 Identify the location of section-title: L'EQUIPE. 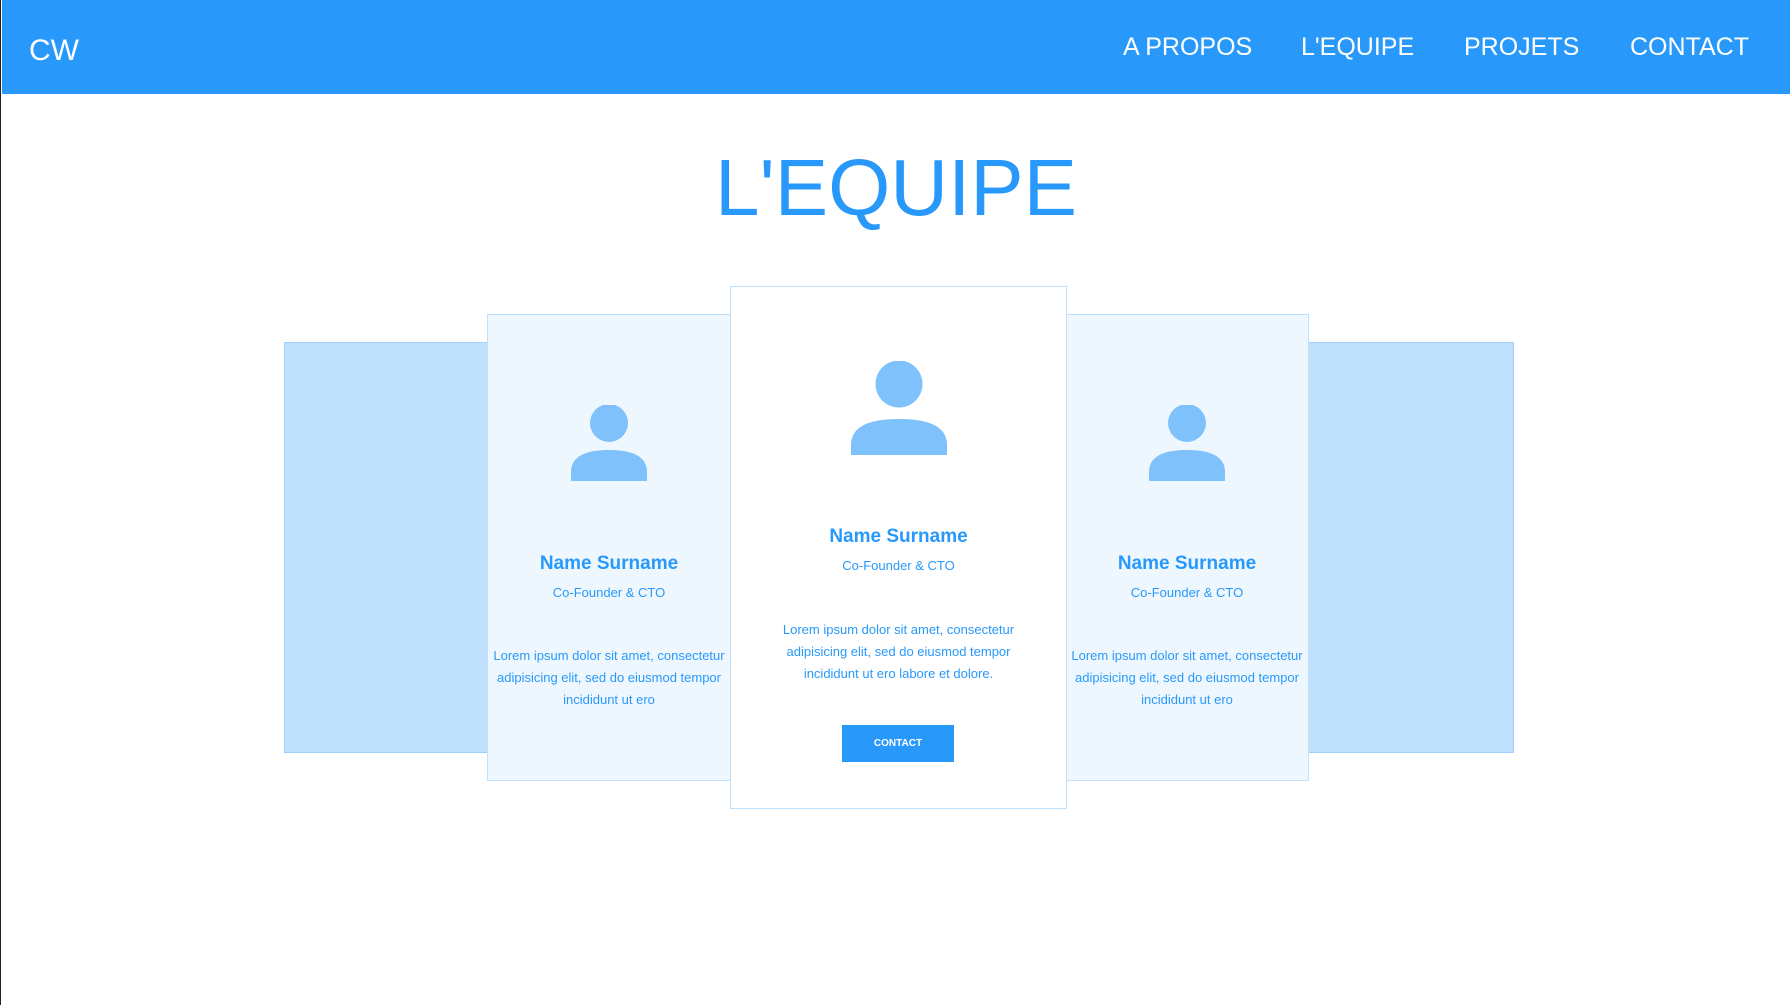
(896, 187).